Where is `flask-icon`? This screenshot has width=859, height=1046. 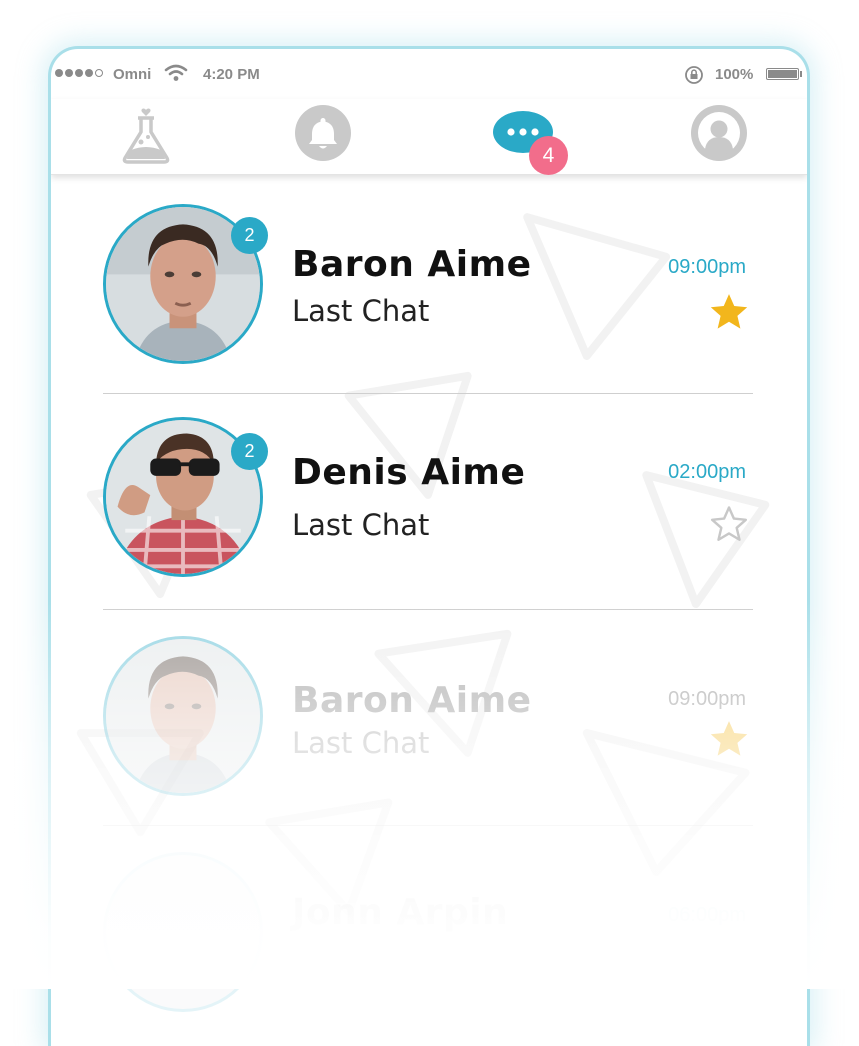
flask-icon is located at coordinates (146, 135).